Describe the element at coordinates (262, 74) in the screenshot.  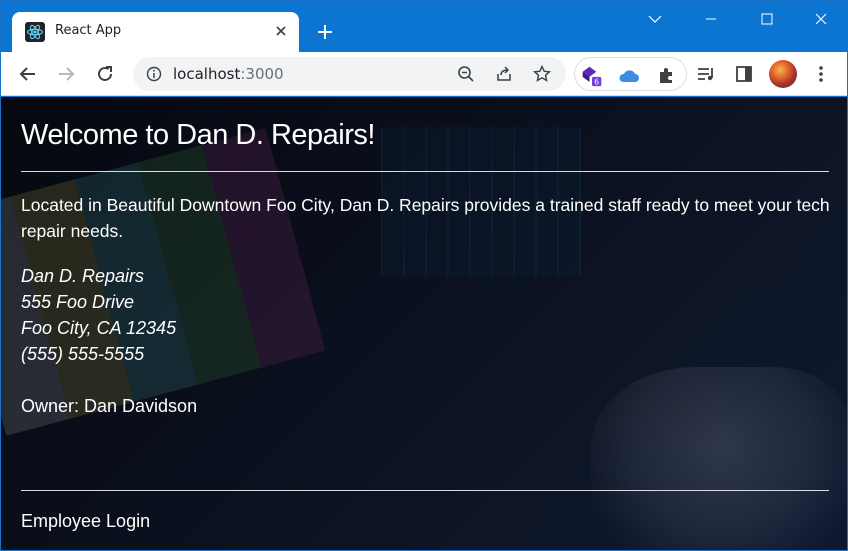
I see `url-port: :3000` at that location.